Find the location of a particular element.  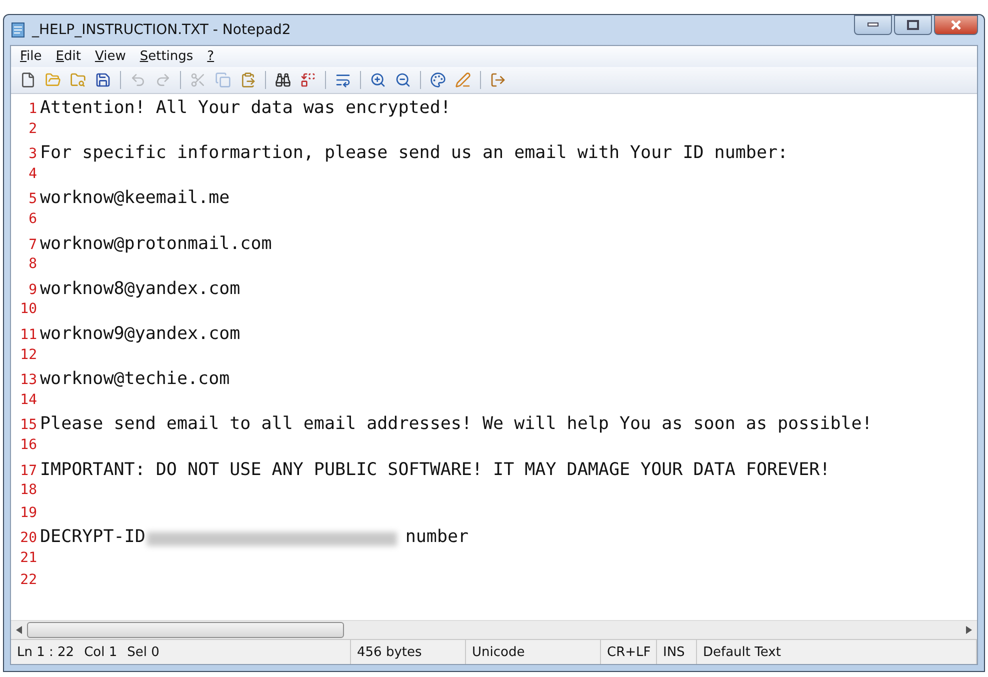

menu-item: Settings is located at coordinates (166, 56).